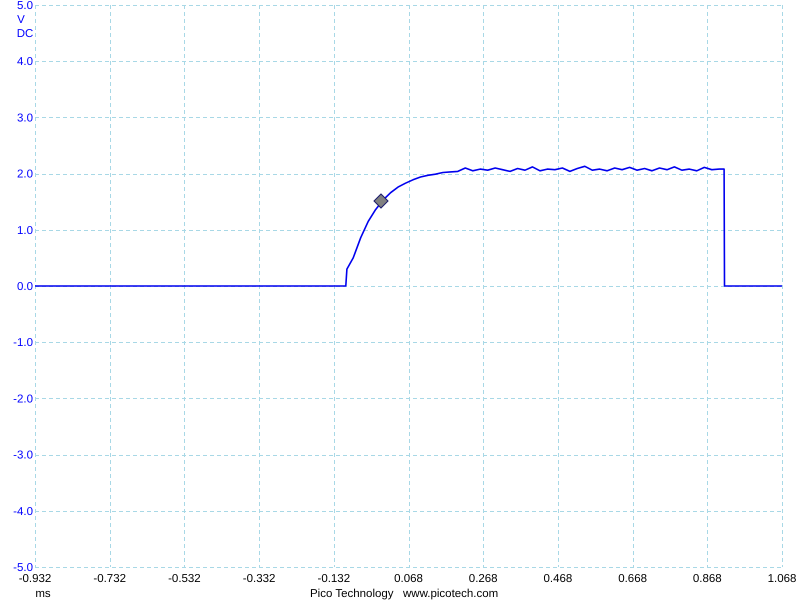 The width and height of the screenshot is (800, 600). I want to click on y-tick-label: 3.0, so click(25, 118).